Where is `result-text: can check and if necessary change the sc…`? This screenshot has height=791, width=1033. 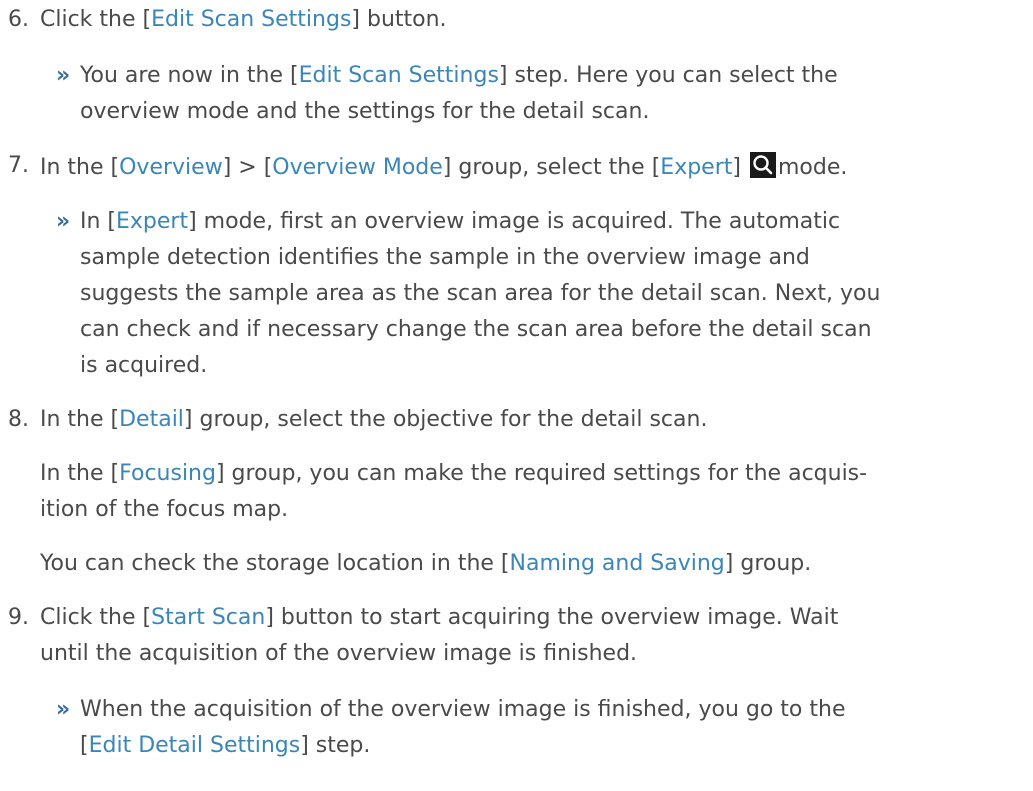 result-text: can check and if necessary change the sc… is located at coordinates (476, 329).